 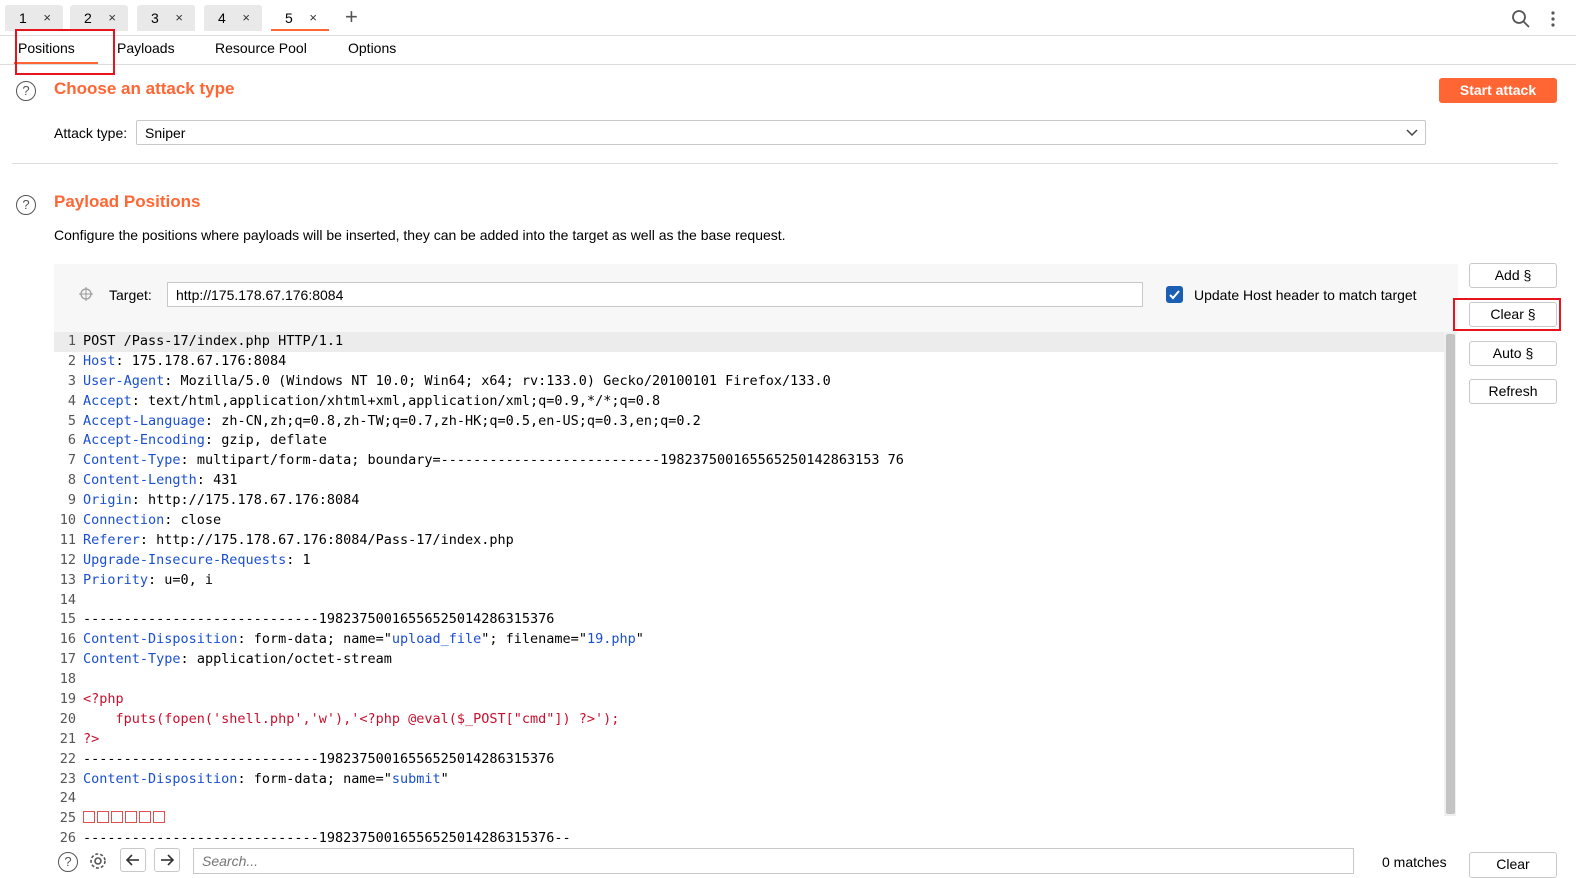 What do you see at coordinates (1450, 574) in the screenshot?
I see `scrollbar-thumb` at bounding box center [1450, 574].